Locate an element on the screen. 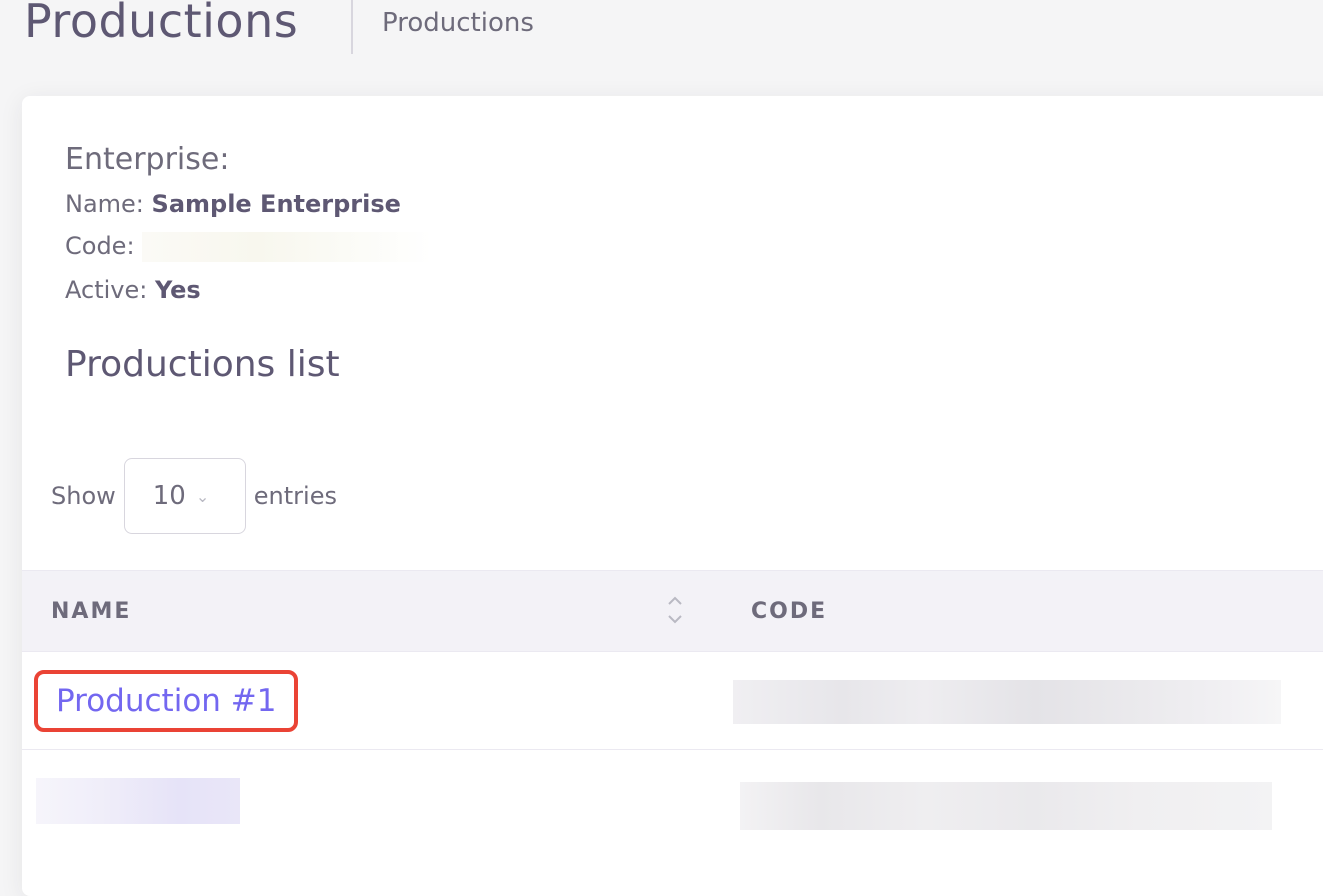 The image size is (1323, 896). entries-label: entries is located at coordinates (295, 496).